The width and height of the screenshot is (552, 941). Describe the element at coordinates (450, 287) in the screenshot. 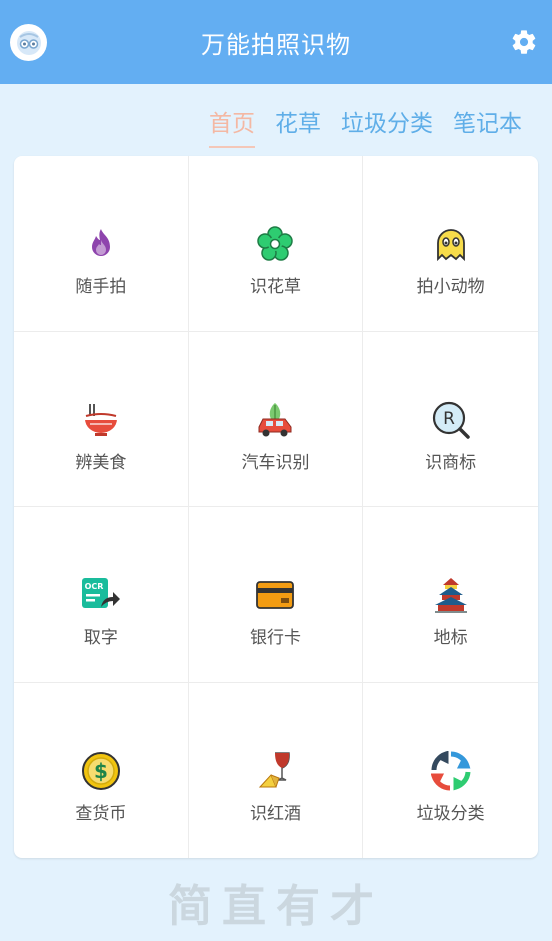

I see `grid-item-label: 拍小动物` at that location.